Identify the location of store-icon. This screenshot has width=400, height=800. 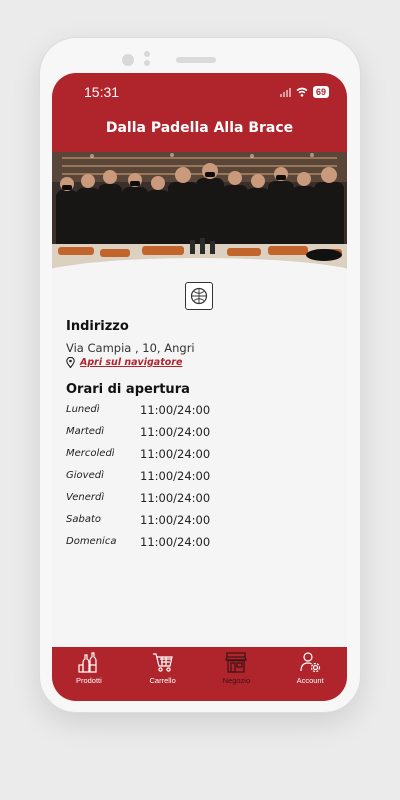
(236, 662).